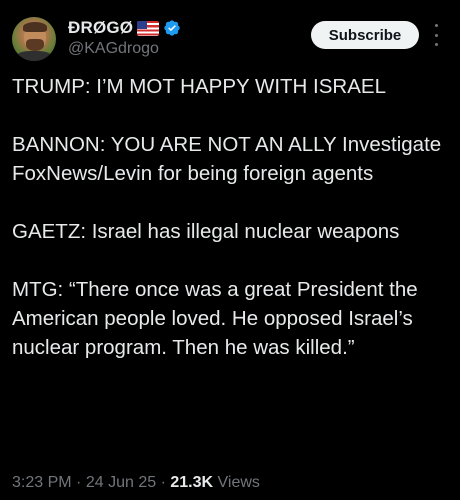 Image resolution: width=460 pixels, height=500 pixels. Describe the element at coordinates (35, 27) in the screenshot. I see `avatar-hair` at that location.